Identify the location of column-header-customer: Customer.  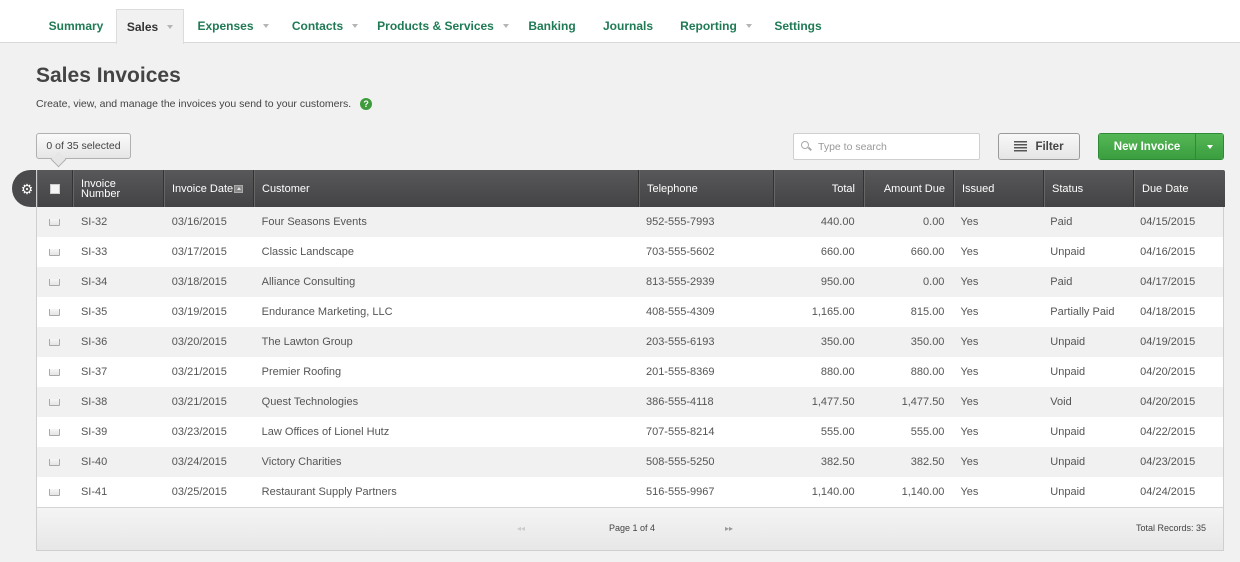
(446, 188).